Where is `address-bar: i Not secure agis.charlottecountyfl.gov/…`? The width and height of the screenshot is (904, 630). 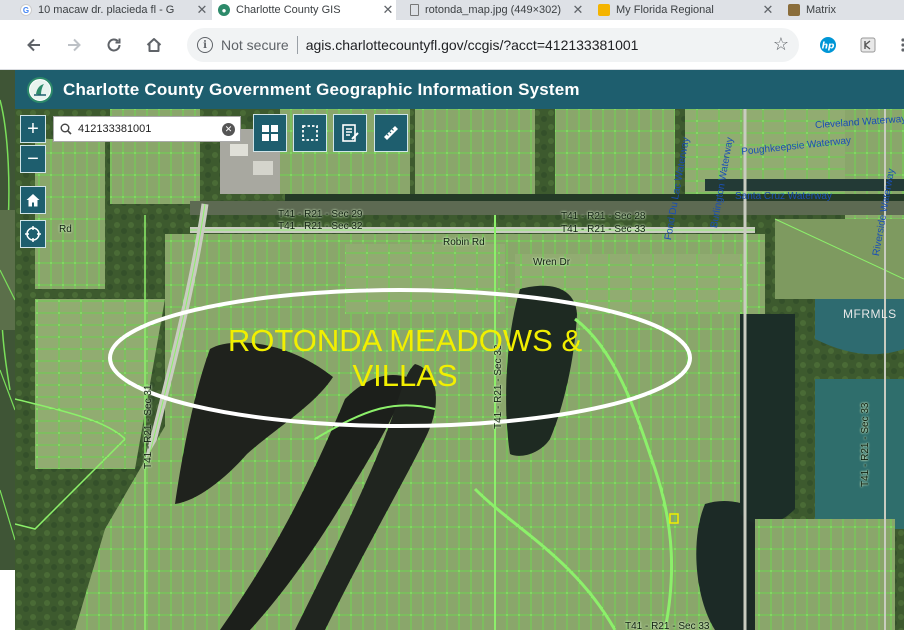
address-bar: i Not secure agis.charlottecountyfl.gov/… is located at coordinates (493, 45).